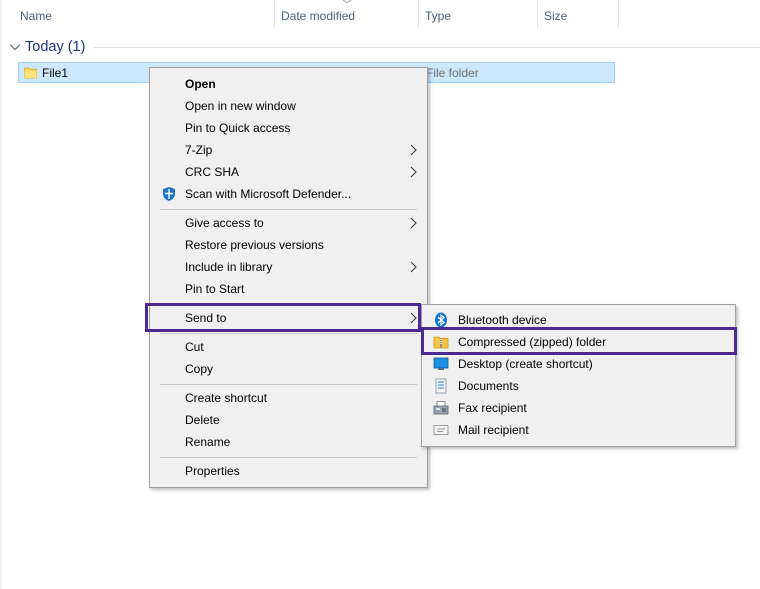 Image resolution: width=760 pixels, height=589 pixels. Describe the element at coordinates (441, 363) in the screenshot. I see `desktop-icon` at that location.